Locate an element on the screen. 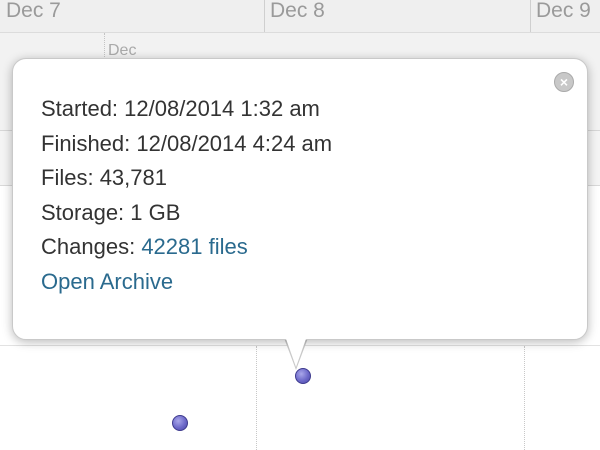  finished-label: Finished: is located at coordinates (86, 143).